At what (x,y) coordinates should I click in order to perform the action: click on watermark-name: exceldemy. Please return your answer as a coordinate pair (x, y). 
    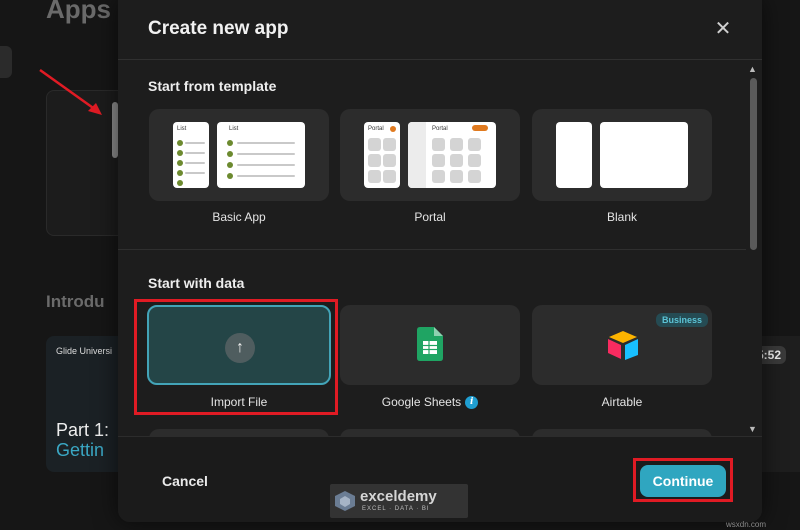
    Looking at the image, I should click on (398, 496).